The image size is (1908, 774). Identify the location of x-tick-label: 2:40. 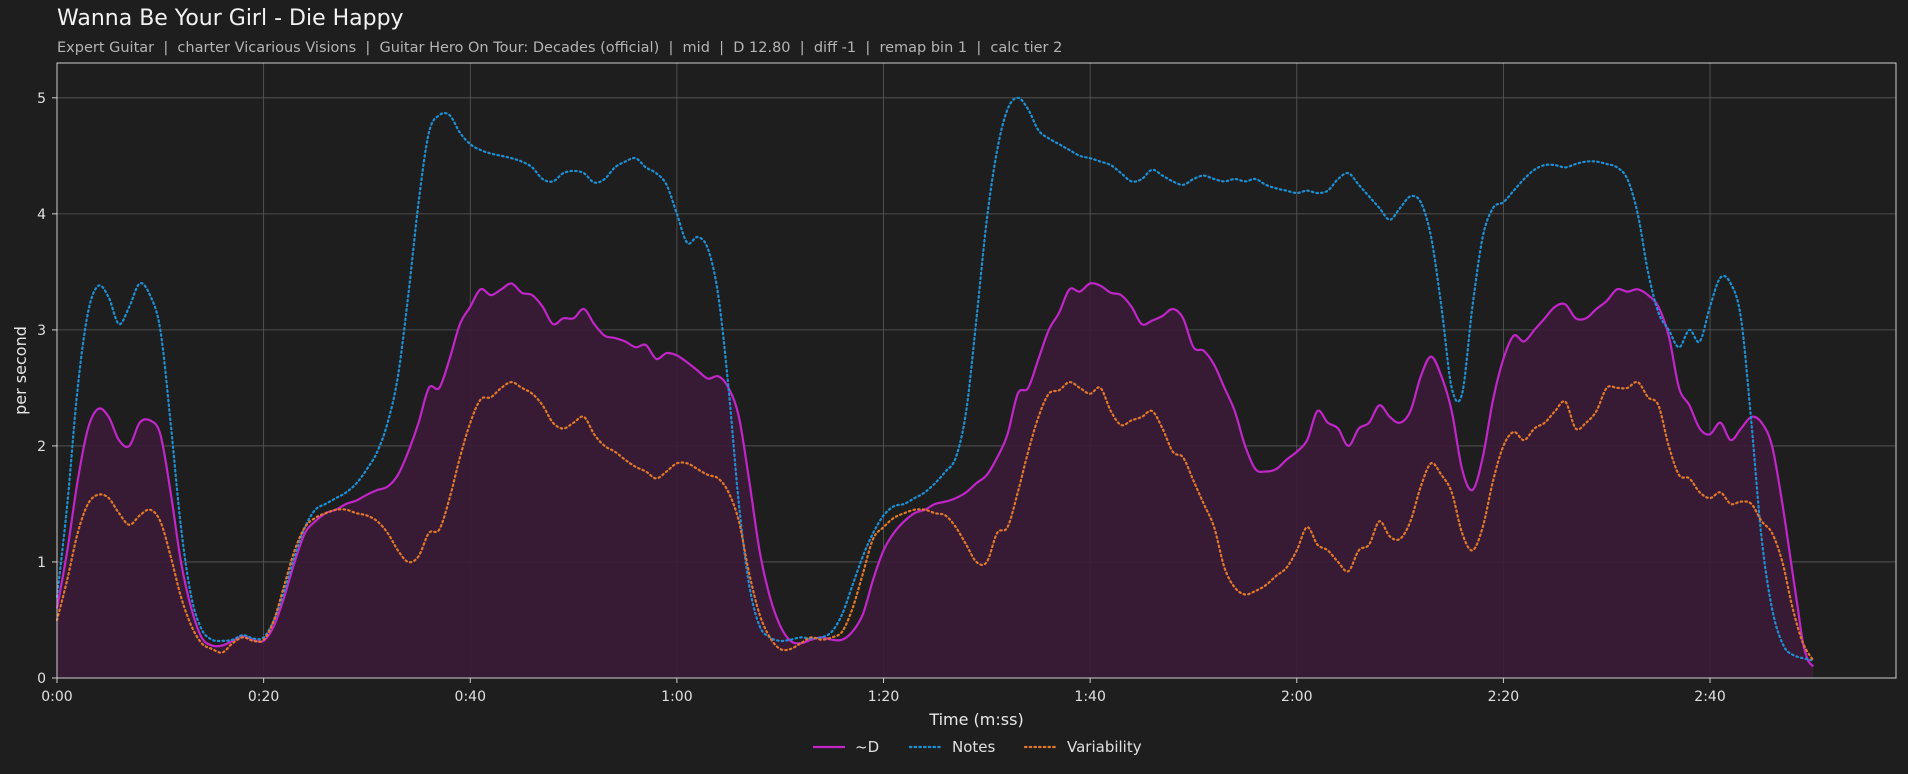
(1709, 697).